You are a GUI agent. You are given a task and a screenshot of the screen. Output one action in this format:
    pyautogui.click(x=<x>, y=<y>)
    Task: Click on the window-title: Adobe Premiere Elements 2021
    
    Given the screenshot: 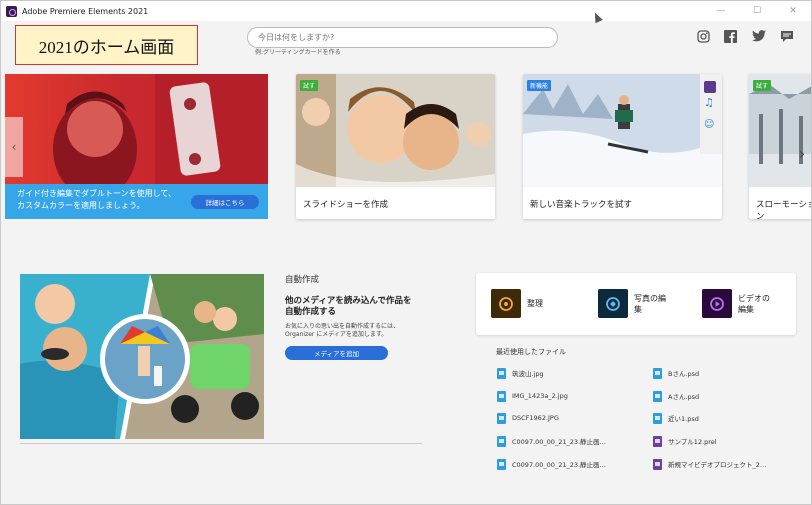 What is the action you would take?
    pyautogui.click(x=85, y=11)
    